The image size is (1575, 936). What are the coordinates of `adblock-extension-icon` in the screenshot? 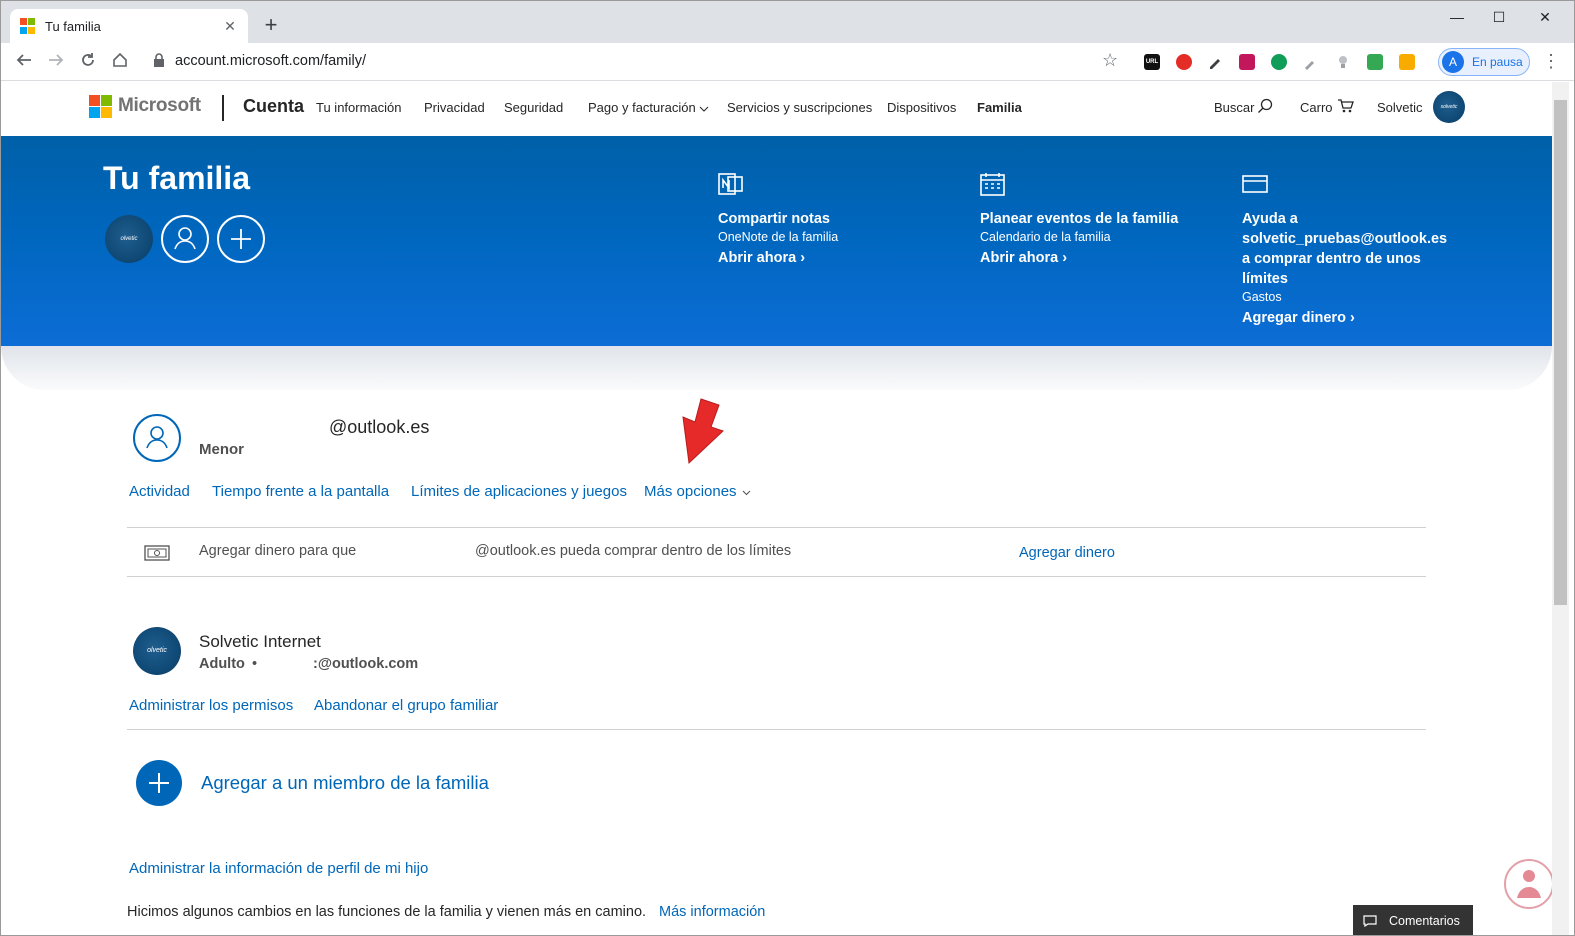 It's located at (1184, 62).